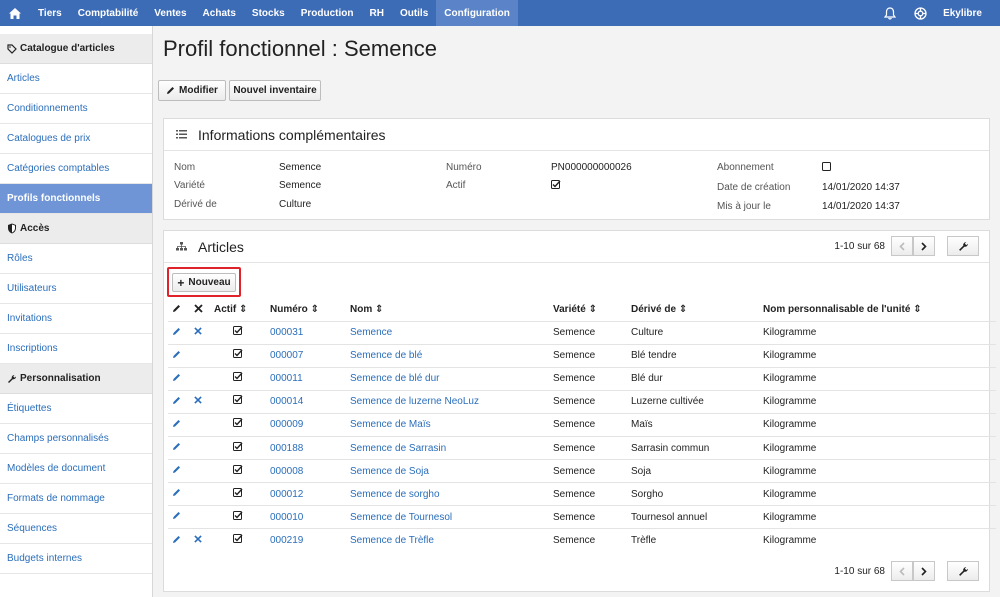 The image size is (1000, 597). Describe the element at coordinates (170, 13) in the screenshot. I see `nav-ventes: Ventes` at that location.